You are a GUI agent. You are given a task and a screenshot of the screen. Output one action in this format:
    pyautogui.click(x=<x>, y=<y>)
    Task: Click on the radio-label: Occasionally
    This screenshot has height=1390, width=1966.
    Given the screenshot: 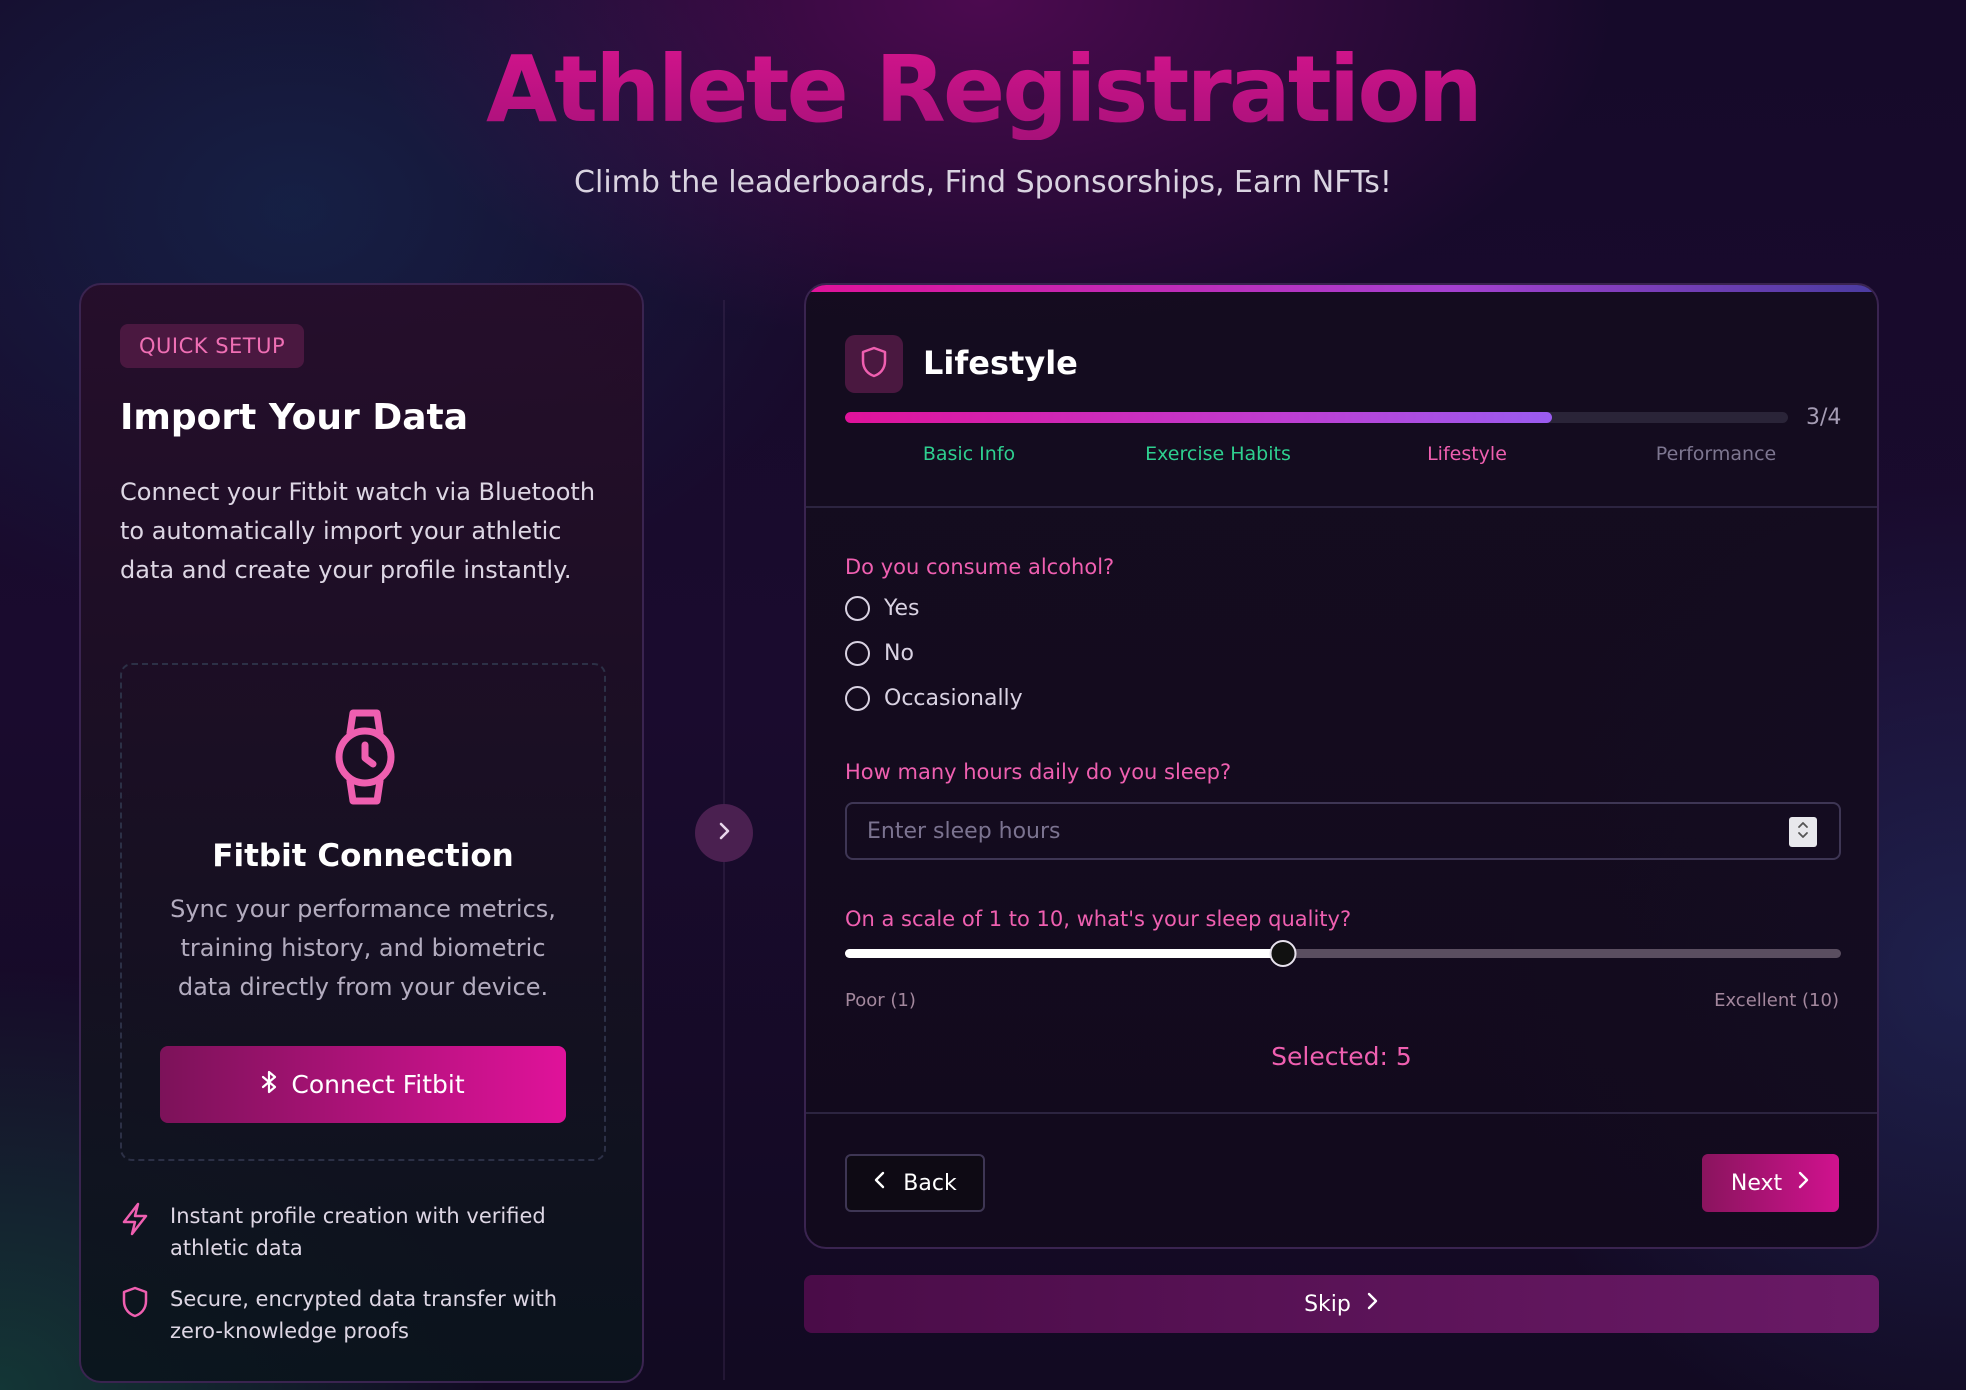 What is the action you would take?
    pyautogui.click(x=953, y=698)
    